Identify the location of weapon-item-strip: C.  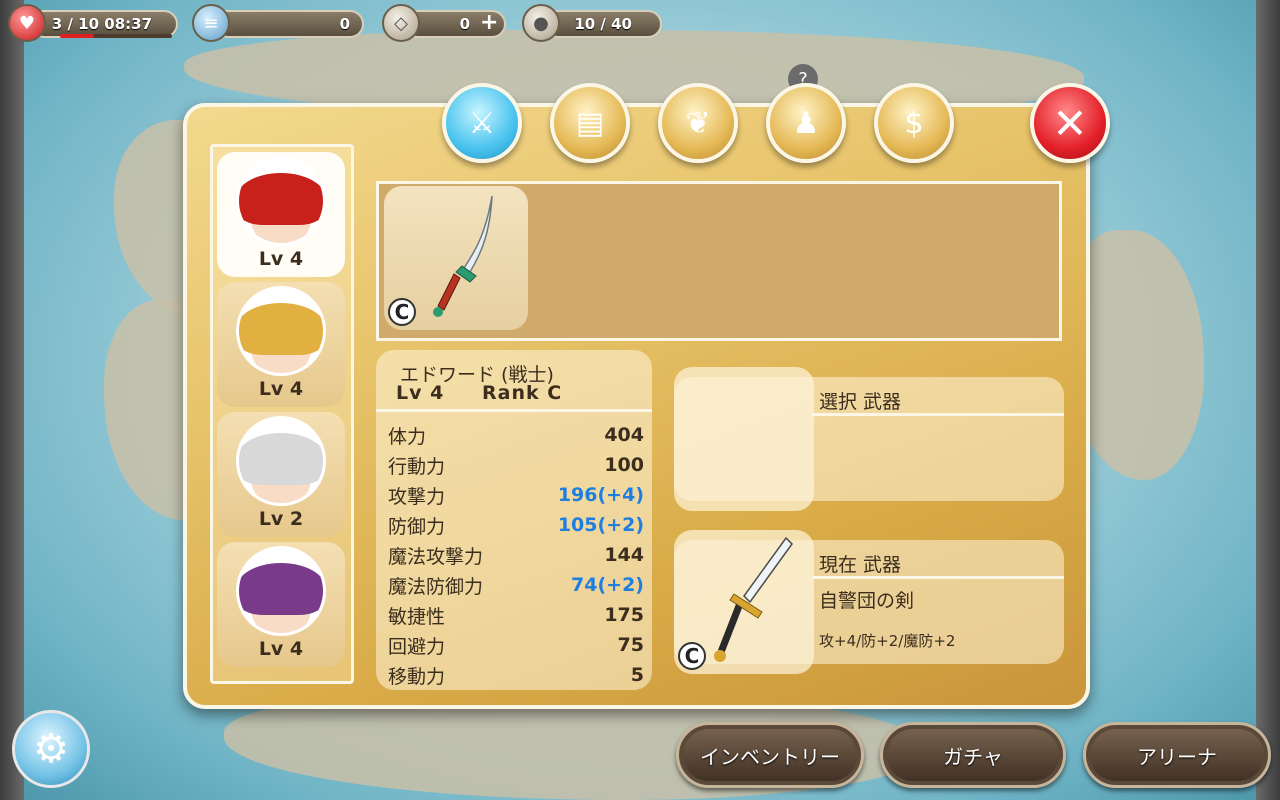
(719, 261).